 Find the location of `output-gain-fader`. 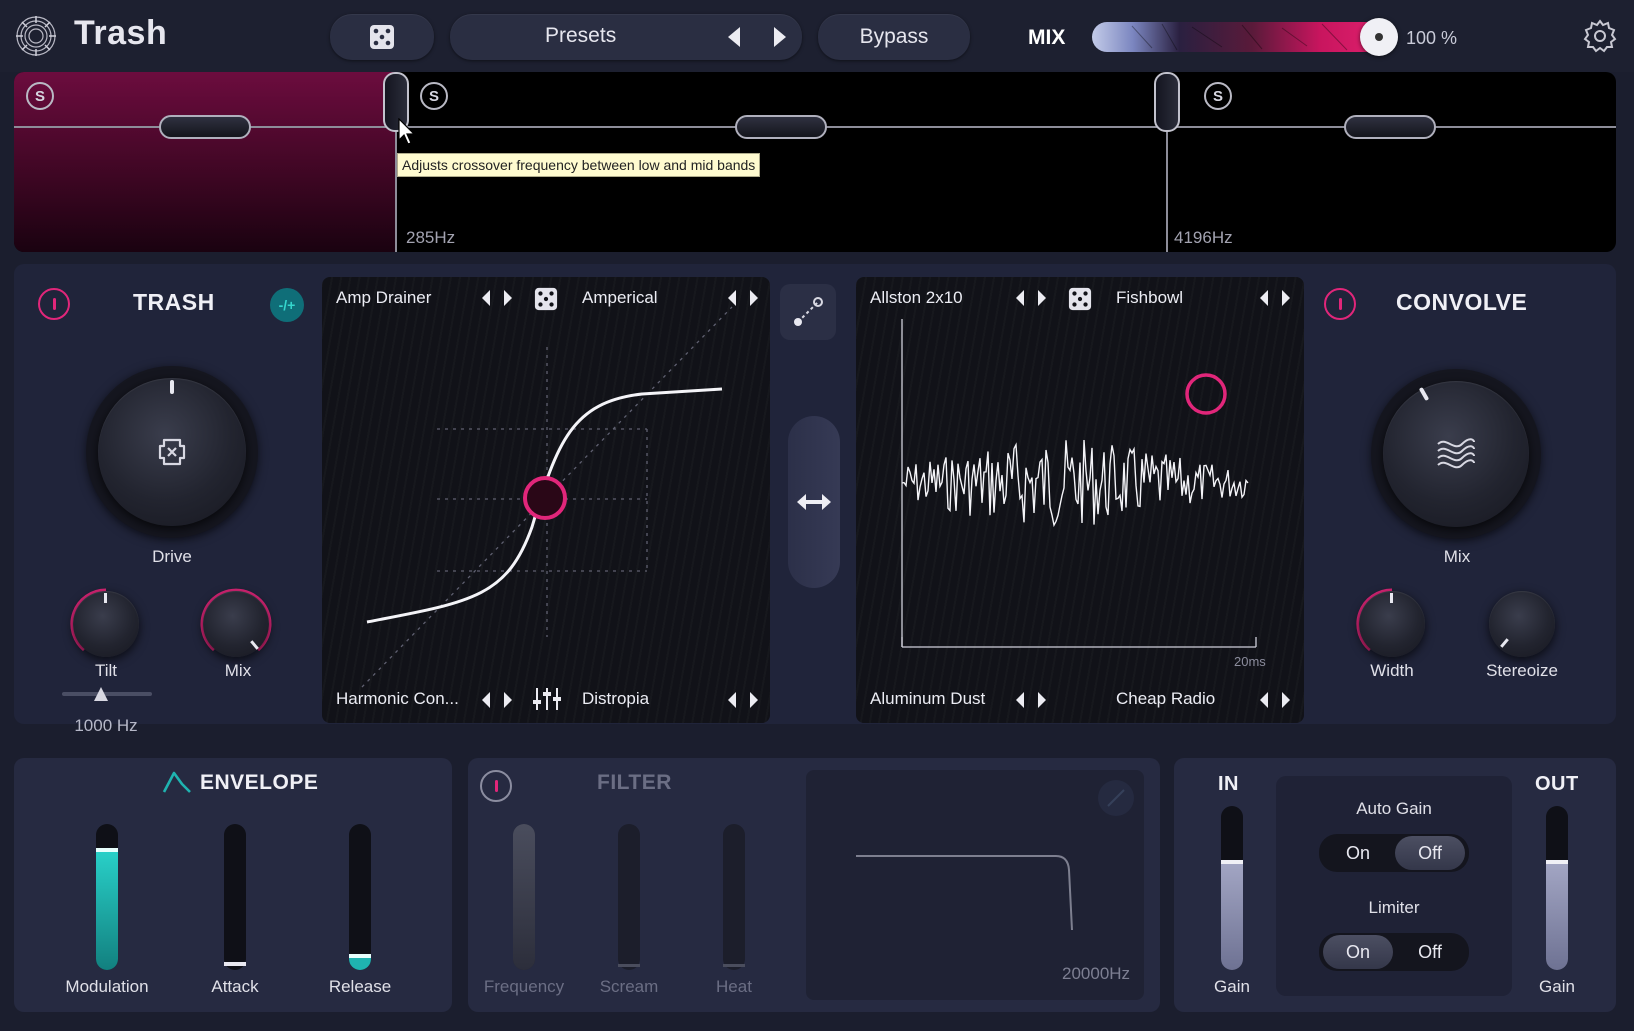

output-gain-fader is located at coordinates (1557, 888).